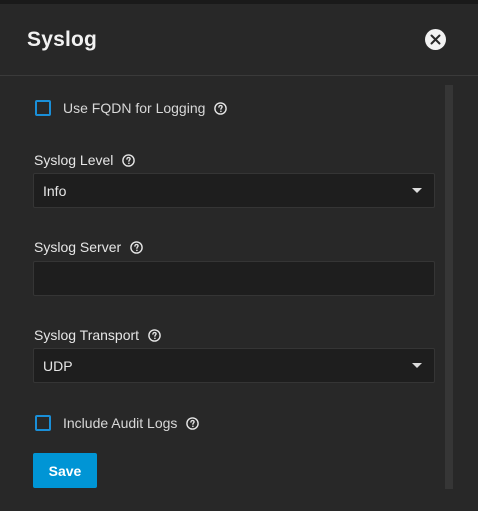  Describe the element at coordinates (239, 40) in the screenshot. I see `dialog-header: Syslog` at that location.